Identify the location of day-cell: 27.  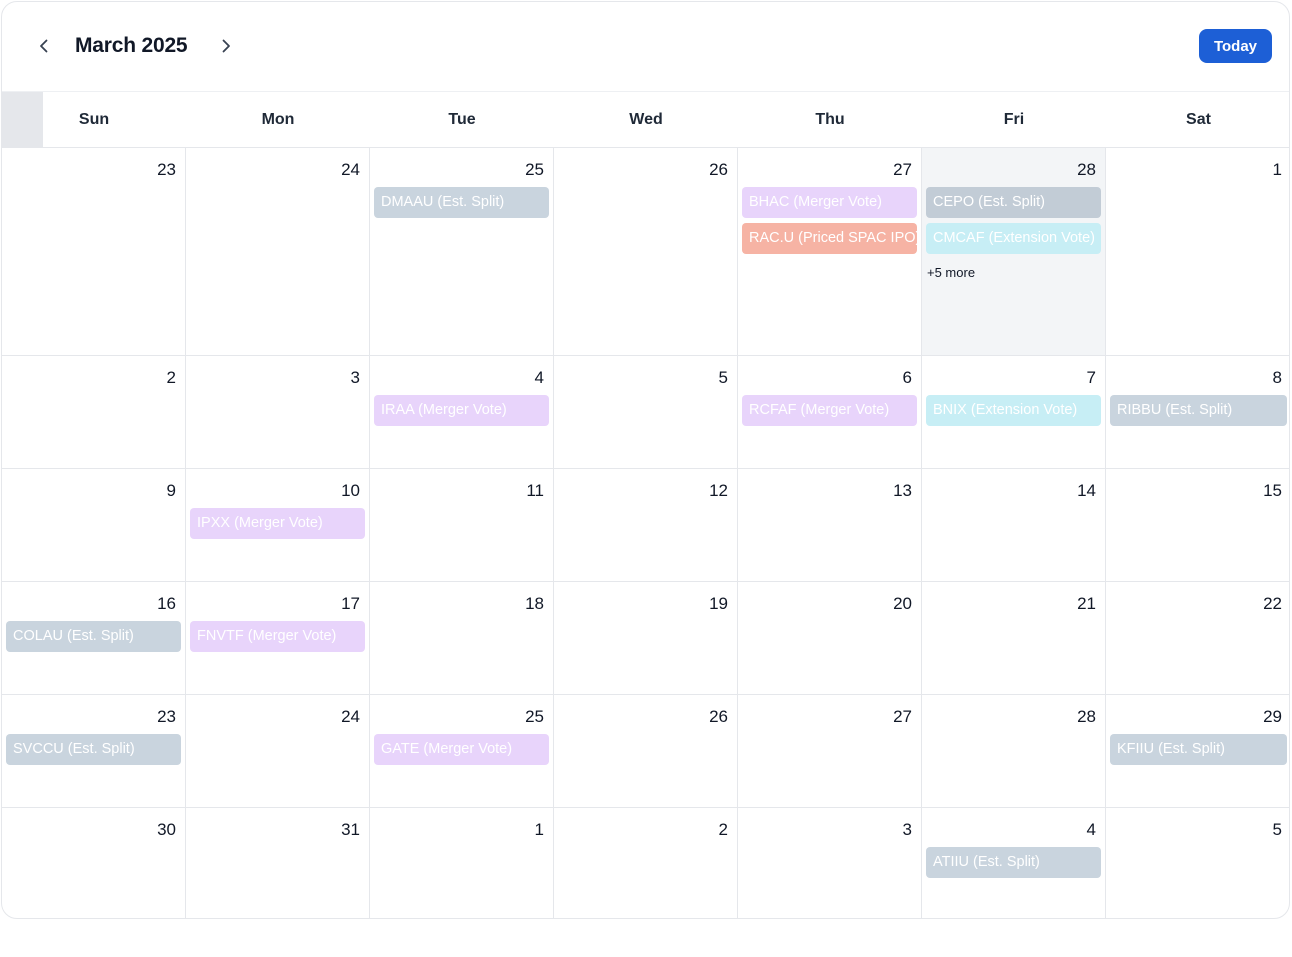
(830, 751).